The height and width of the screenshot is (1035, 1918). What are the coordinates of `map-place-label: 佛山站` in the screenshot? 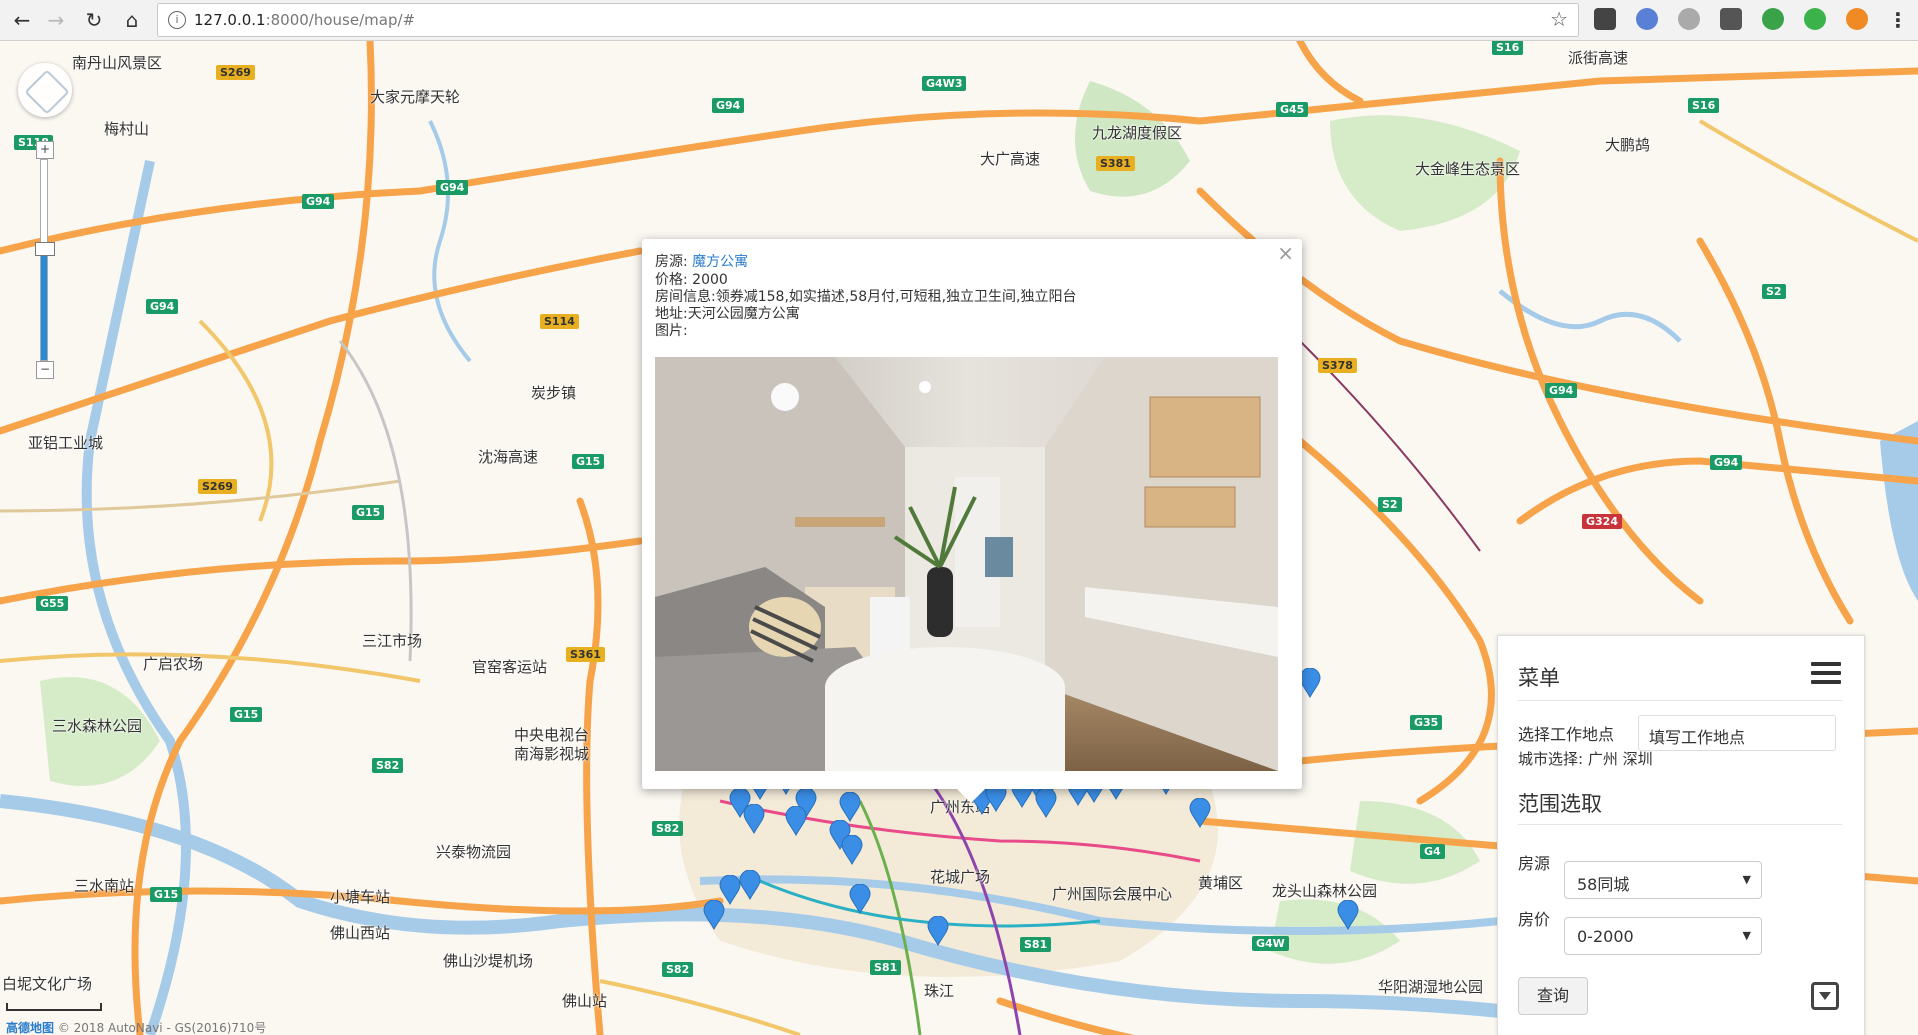 It's located at (585, 1001).